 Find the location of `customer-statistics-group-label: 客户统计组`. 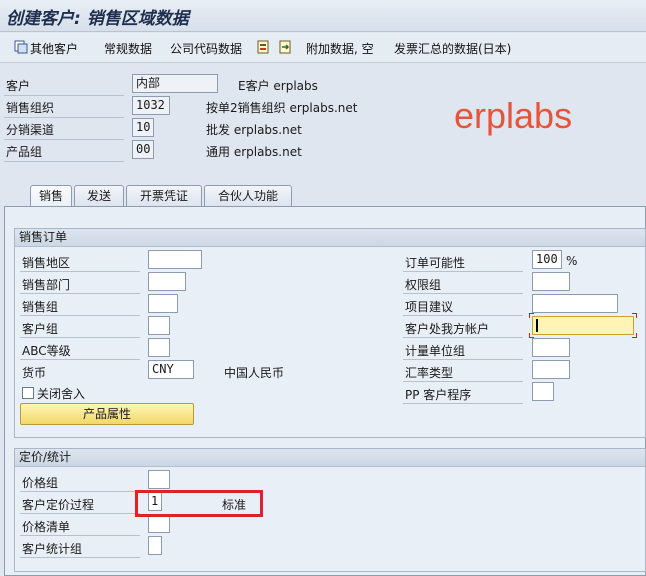

customer-statistics-group-label: 客户统计组 is located at coordinates (52, 549).